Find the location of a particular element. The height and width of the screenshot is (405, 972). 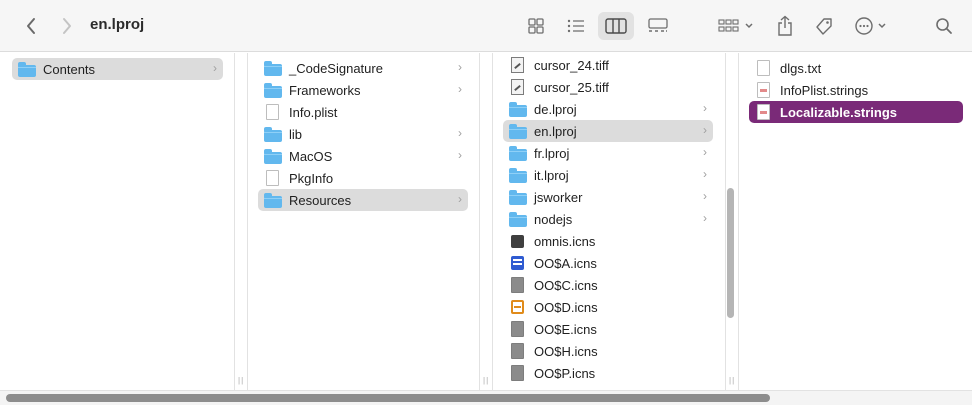

list-item-localizable-strings: Localizable.strings is located at coordinates (856, 112).